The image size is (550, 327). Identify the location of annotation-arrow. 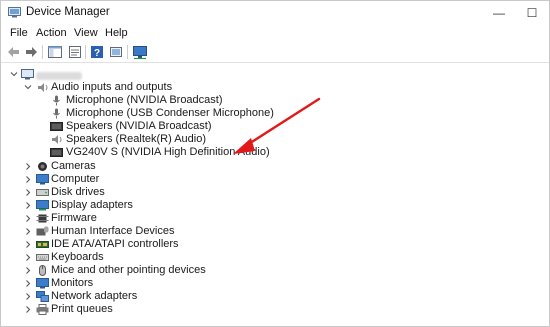
(277, 125).